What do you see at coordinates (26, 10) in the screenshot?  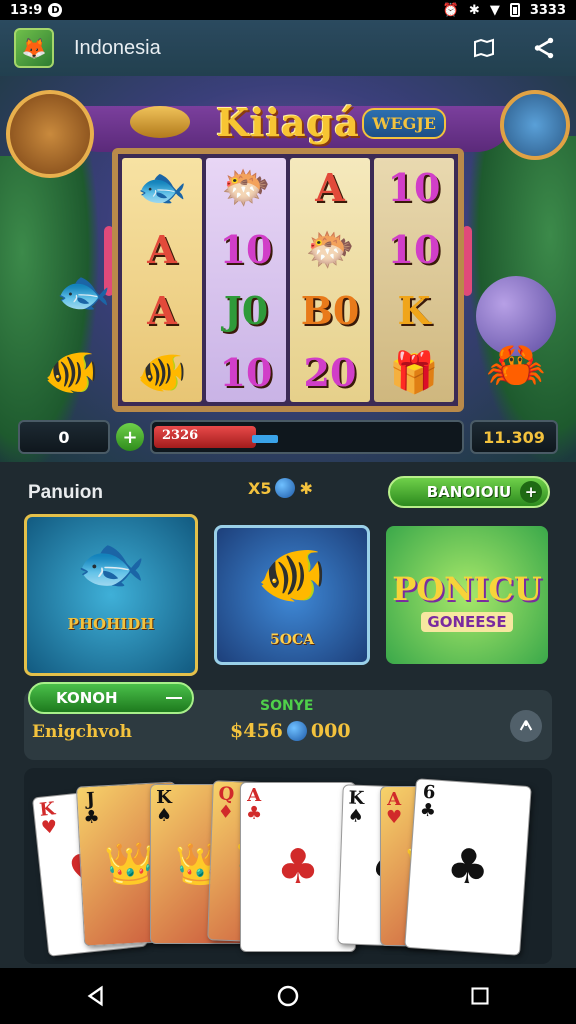 I see `status-time: 13:9` at bounding box center [26, 10].